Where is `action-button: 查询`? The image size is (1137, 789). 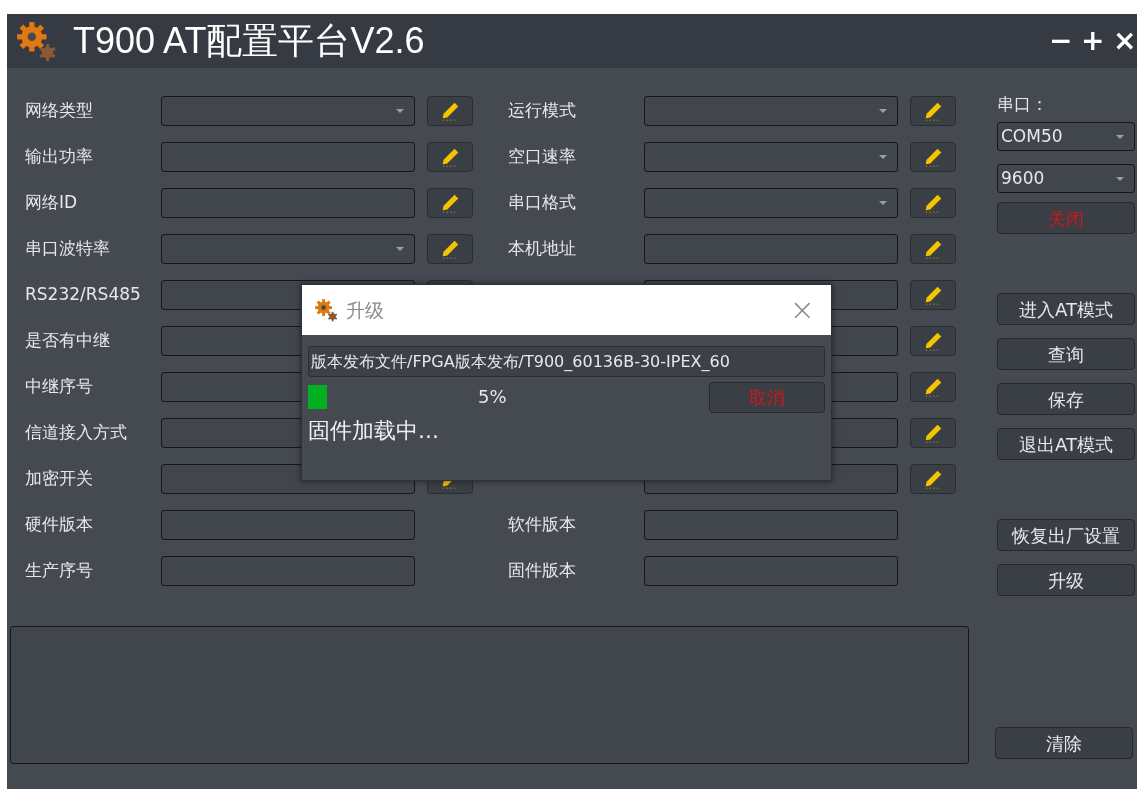 action-button: 查询 is located at coordinates (1066, 354).